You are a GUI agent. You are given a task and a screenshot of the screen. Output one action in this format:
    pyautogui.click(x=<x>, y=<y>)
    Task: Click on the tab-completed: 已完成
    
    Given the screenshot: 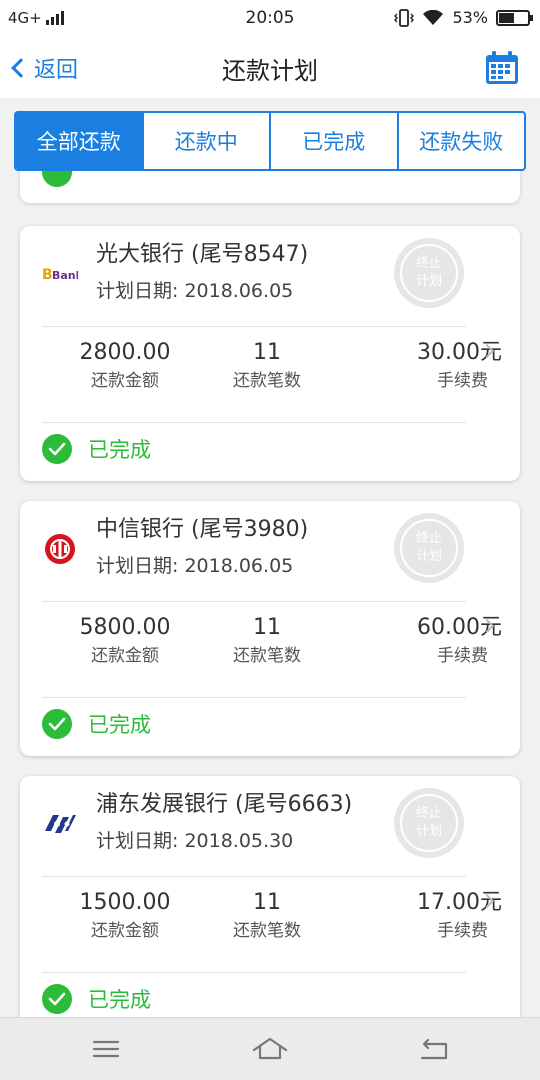 What is the action you would take?
    pyautogui.click(x=333, y=141)
    